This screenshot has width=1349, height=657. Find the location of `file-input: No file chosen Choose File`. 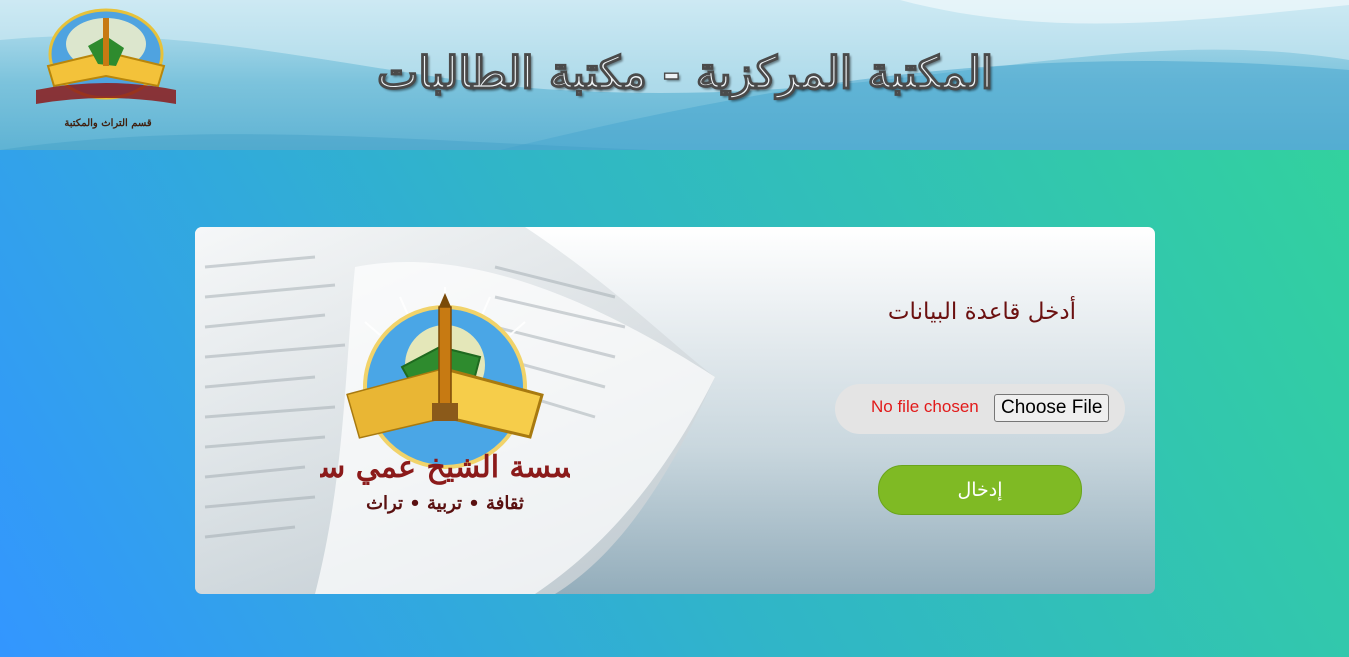

file-input: No file chosen Choose File is located at coordinates (980, 409).